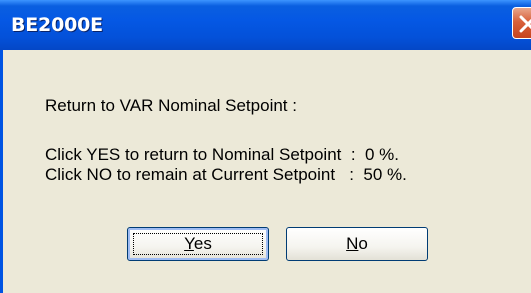  I want to click on no-button: No, so click(357, 244).